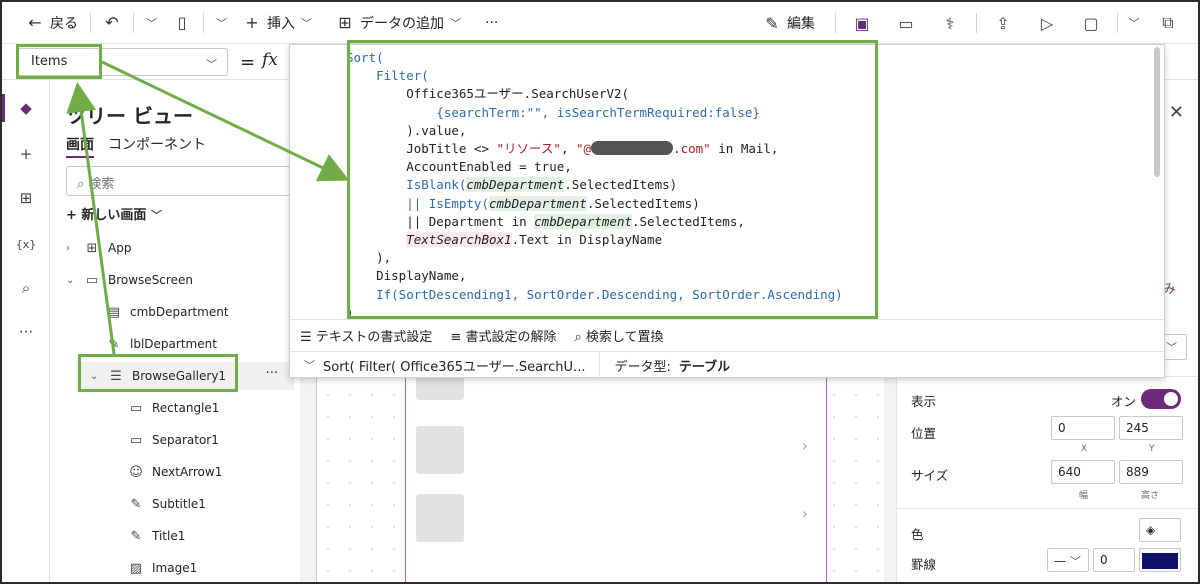  I want to click on editor-toolbar: ☰ テキストの書式設定 ≡ 書式設定の解除 ⌕ 検索して置換, so click(727, 335).